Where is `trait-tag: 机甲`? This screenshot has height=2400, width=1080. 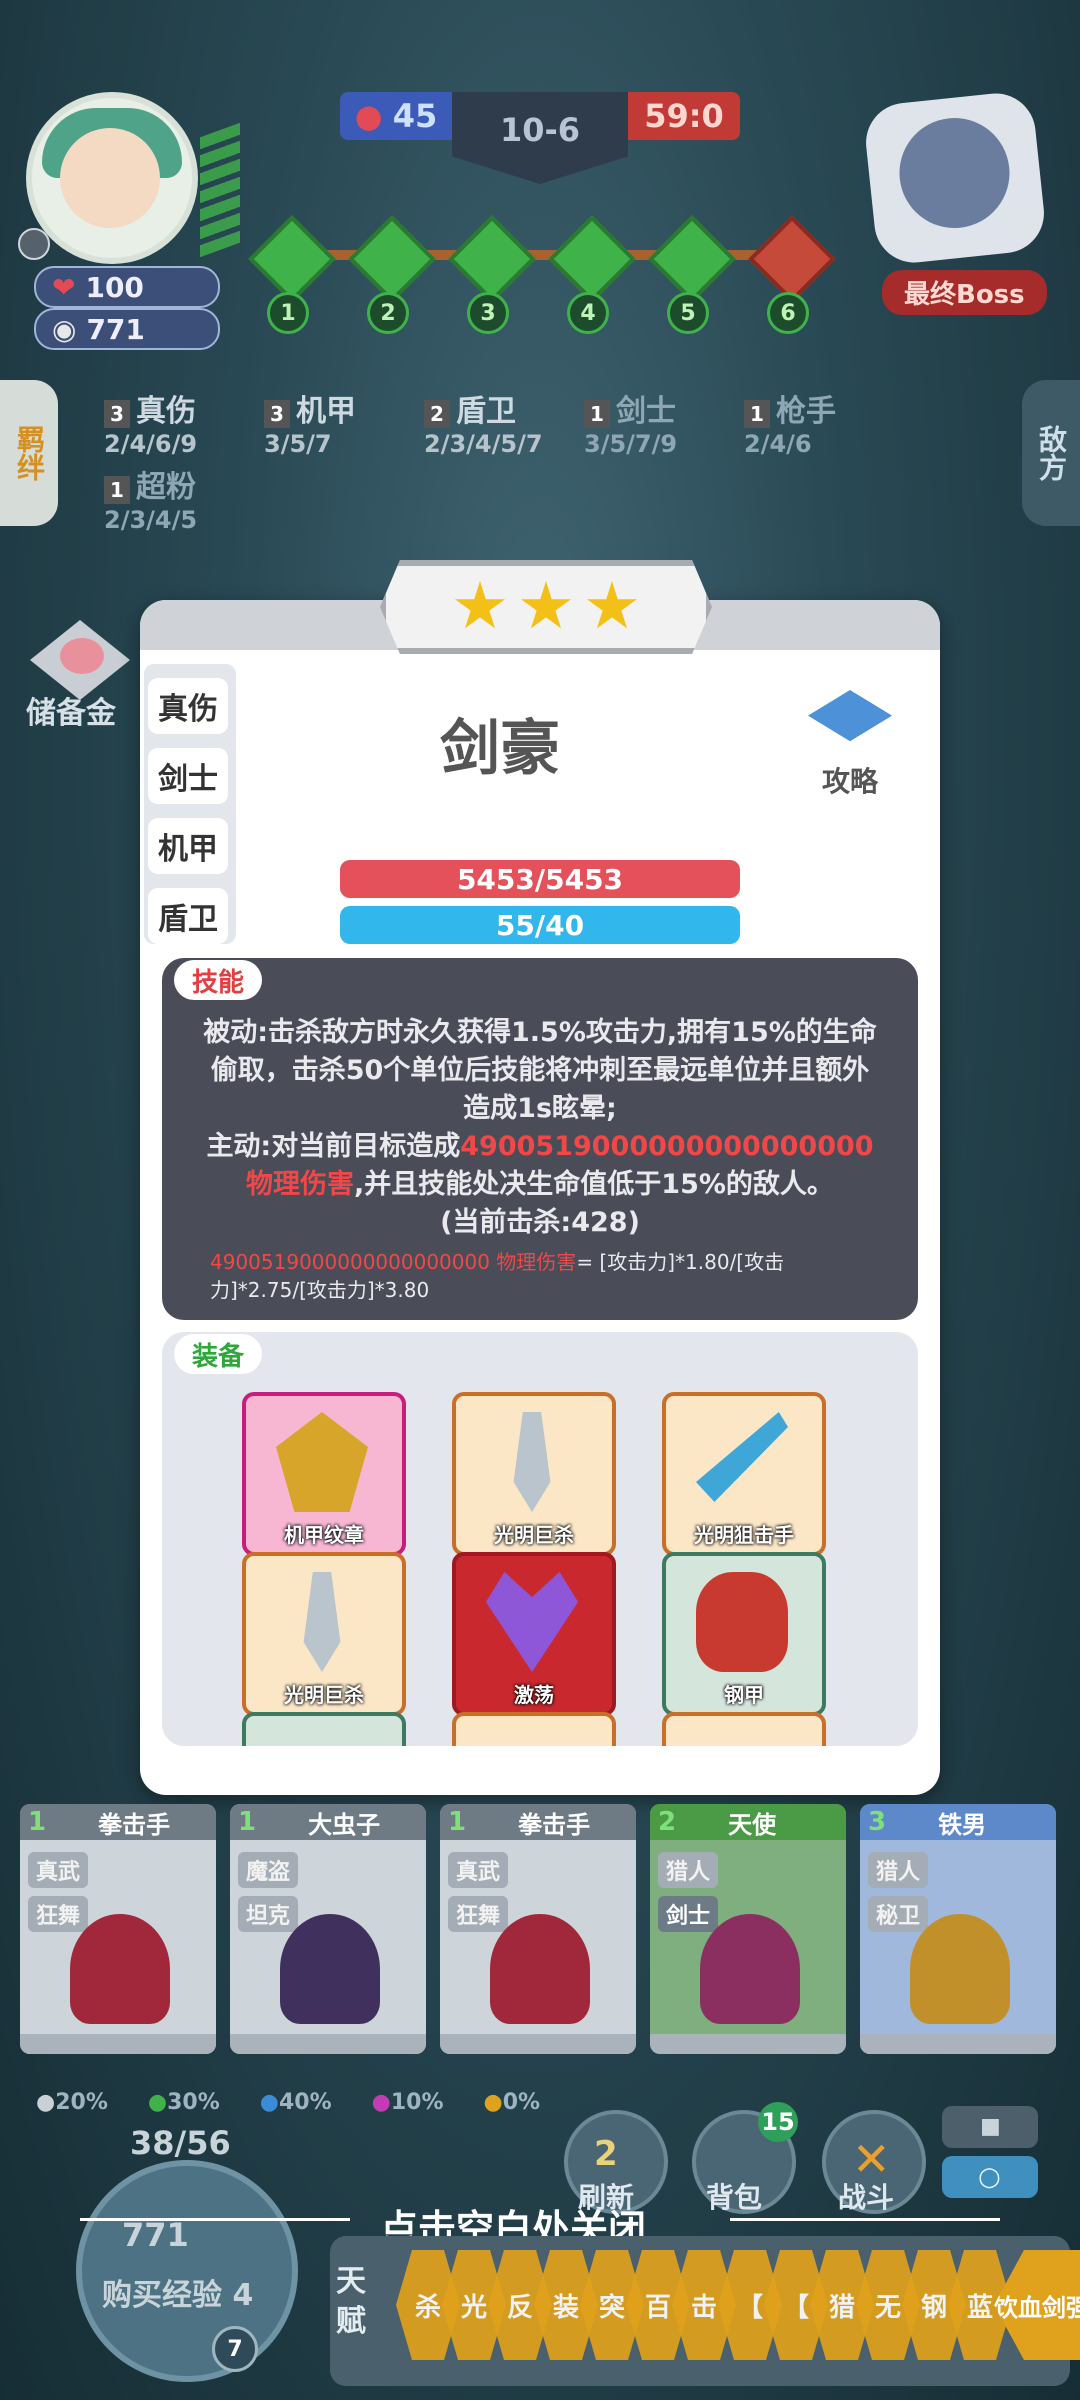 trait-tag: 机甲 is located at coordinates (188, 846).